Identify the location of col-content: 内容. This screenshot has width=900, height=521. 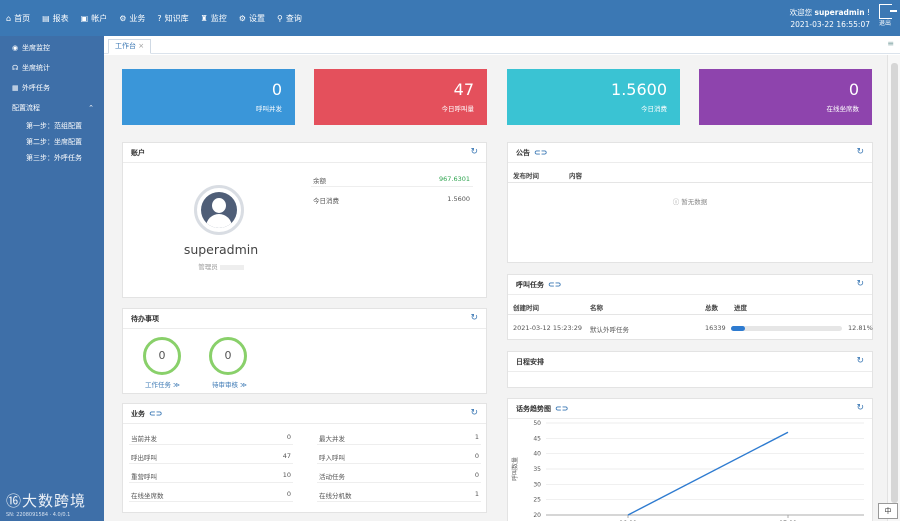
(575, 176).